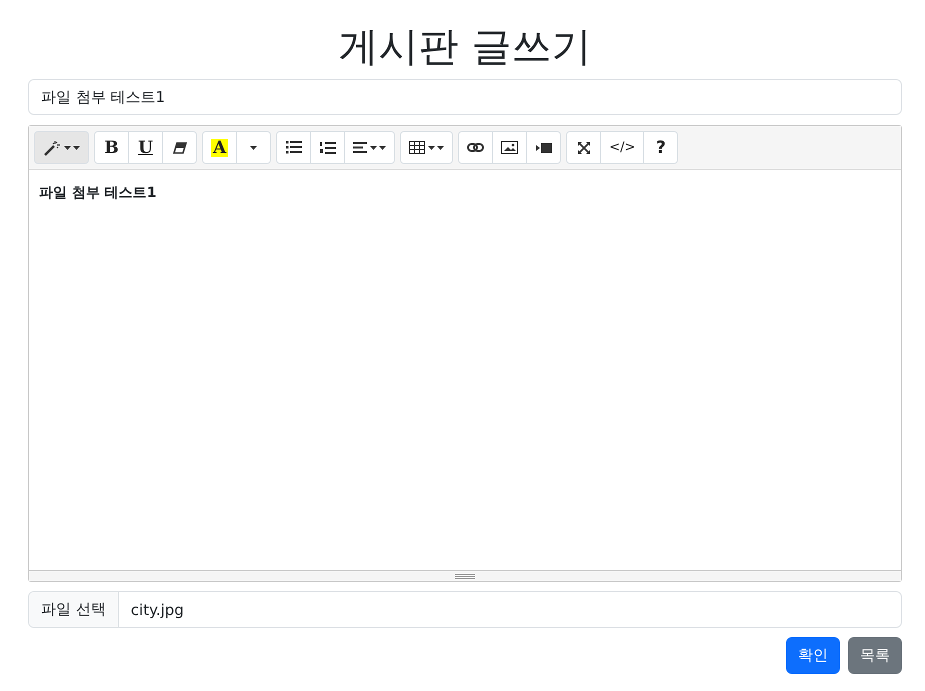 The image size is (925, 691). I want to click on numbered-list-icon, so click(328, 147).